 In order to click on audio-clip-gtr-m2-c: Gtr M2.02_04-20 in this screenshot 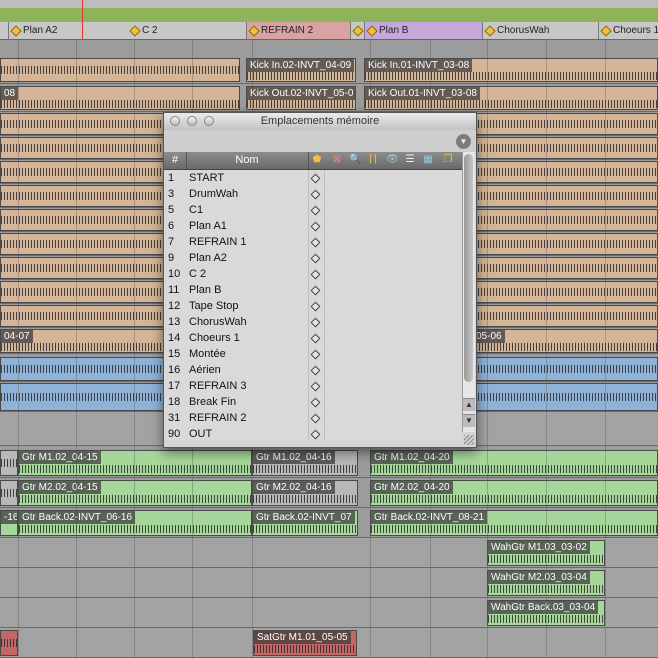, I will do `click(514, 493)`.